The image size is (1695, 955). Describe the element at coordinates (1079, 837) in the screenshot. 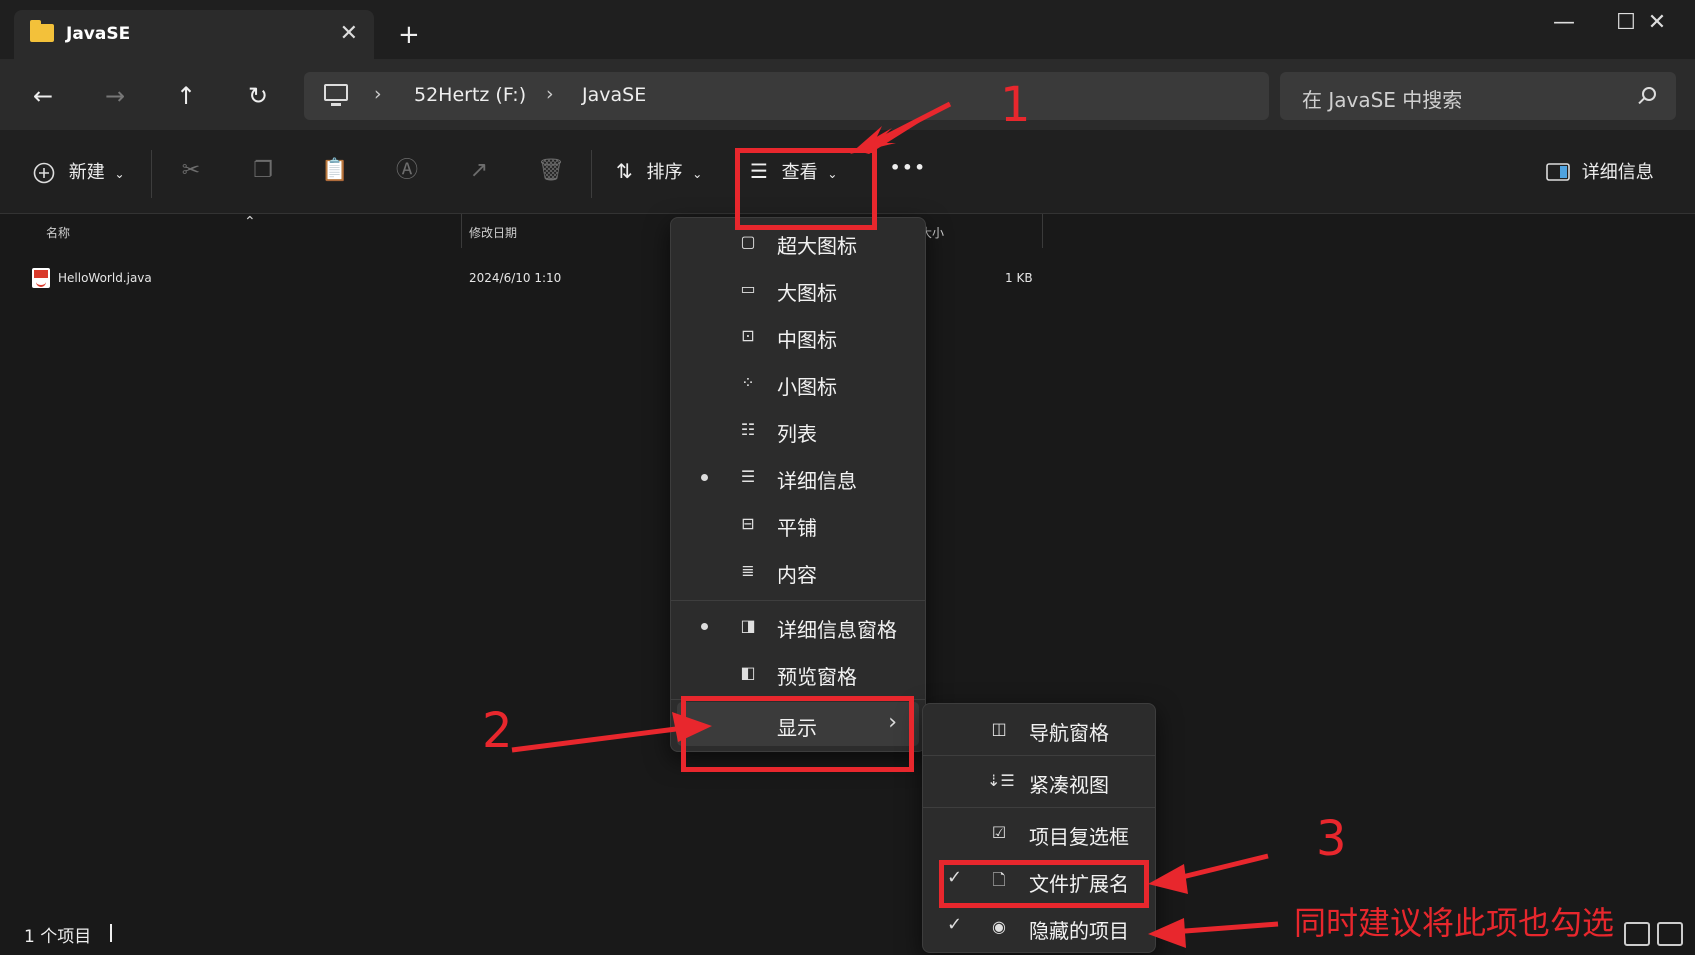

I see `submenu-item-label: 项目复选框` at that location.